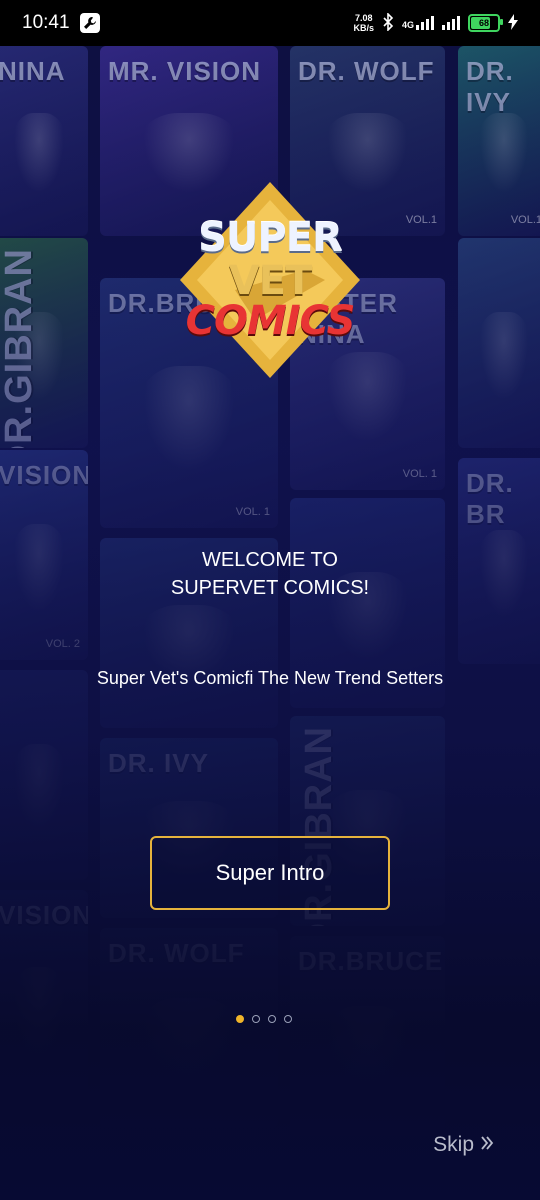 The height and width of the screenshot is (1200, 540). What do you see at coordinates (453, 1144) in the screenshot?
I see `skip-label: Skip` at bounding box center [453, 1144].